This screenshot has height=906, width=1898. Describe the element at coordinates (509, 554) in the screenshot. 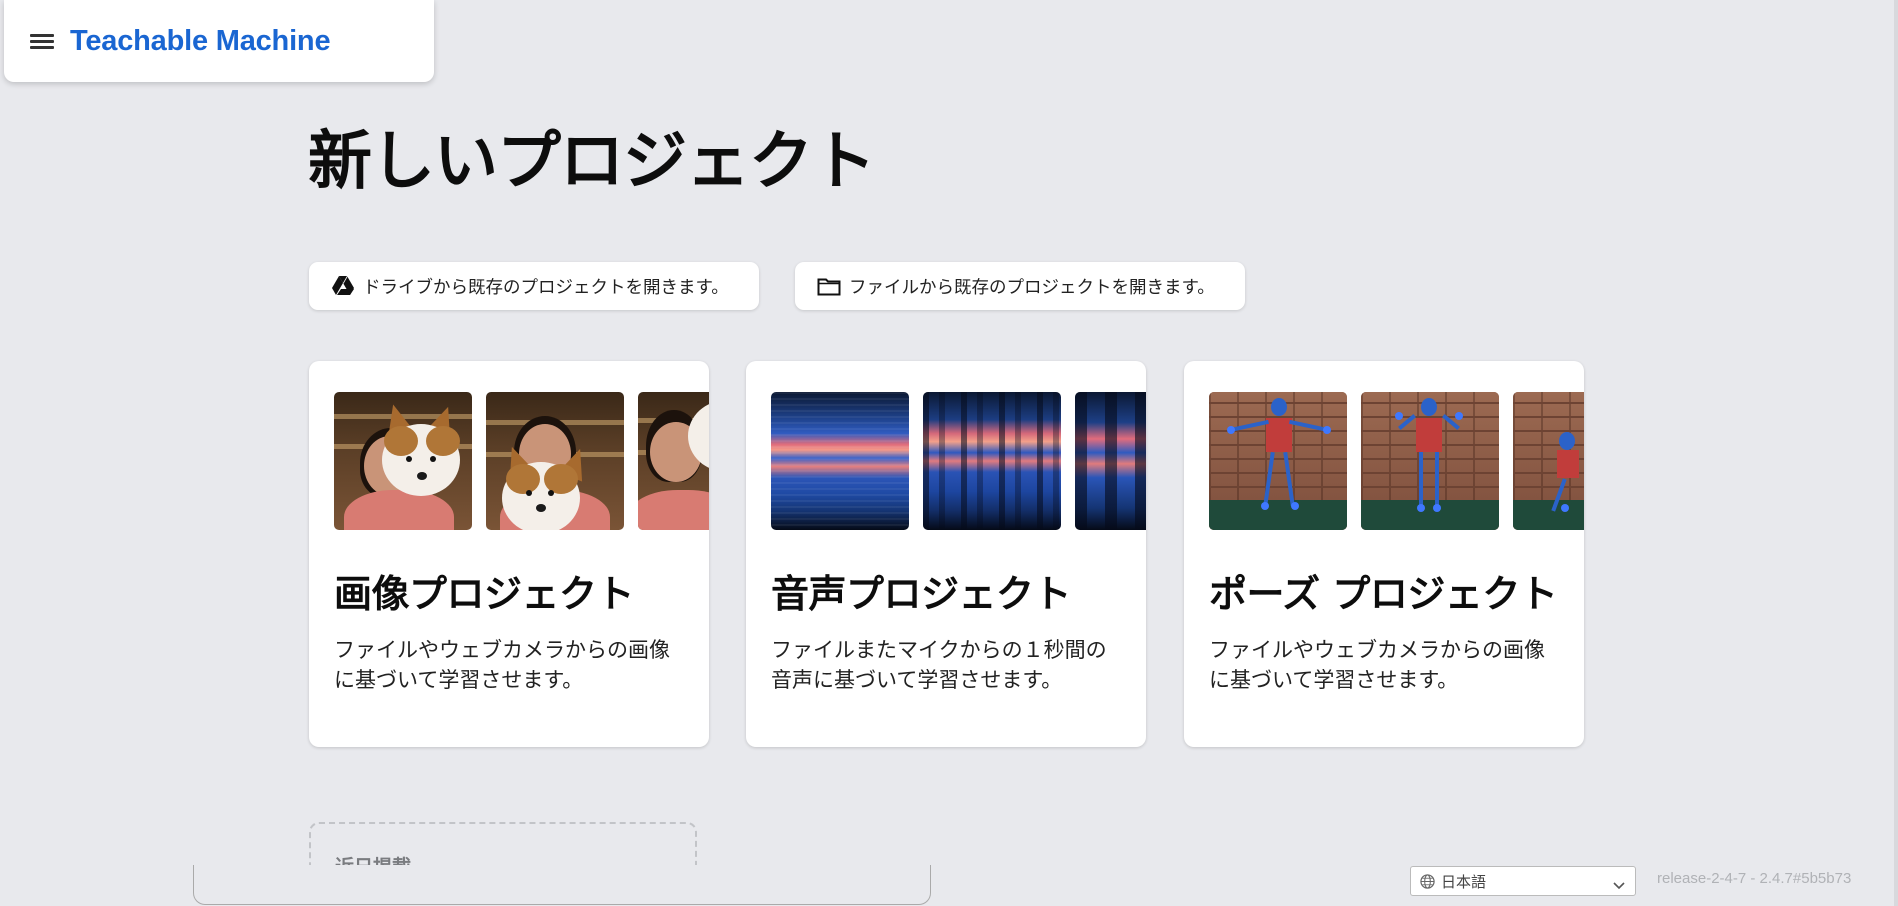

I see `image-project-card: 画像プロジェクト ファイルやウェブカメラからの画像に基づいて学習させます。` at that location.